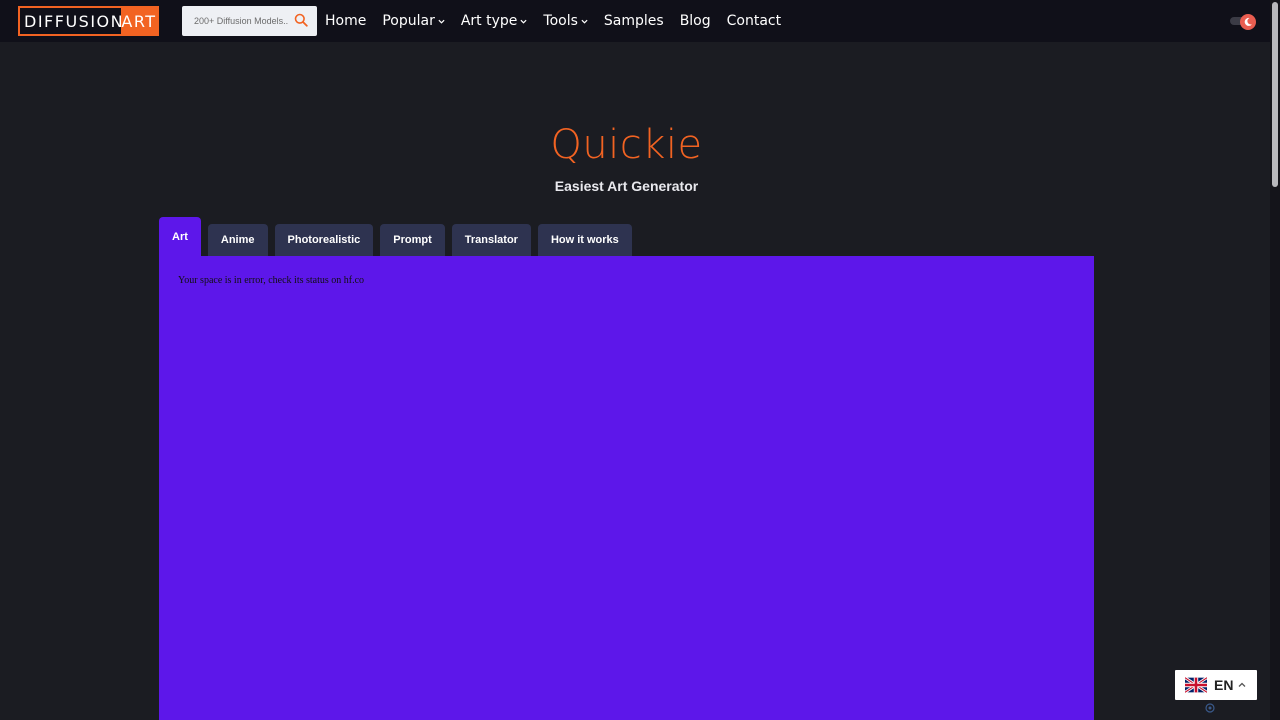 Image resolution: width=1280 pixels, height=720 pixels. I want to click on scrollbar-thumb, so click(1275, 94).